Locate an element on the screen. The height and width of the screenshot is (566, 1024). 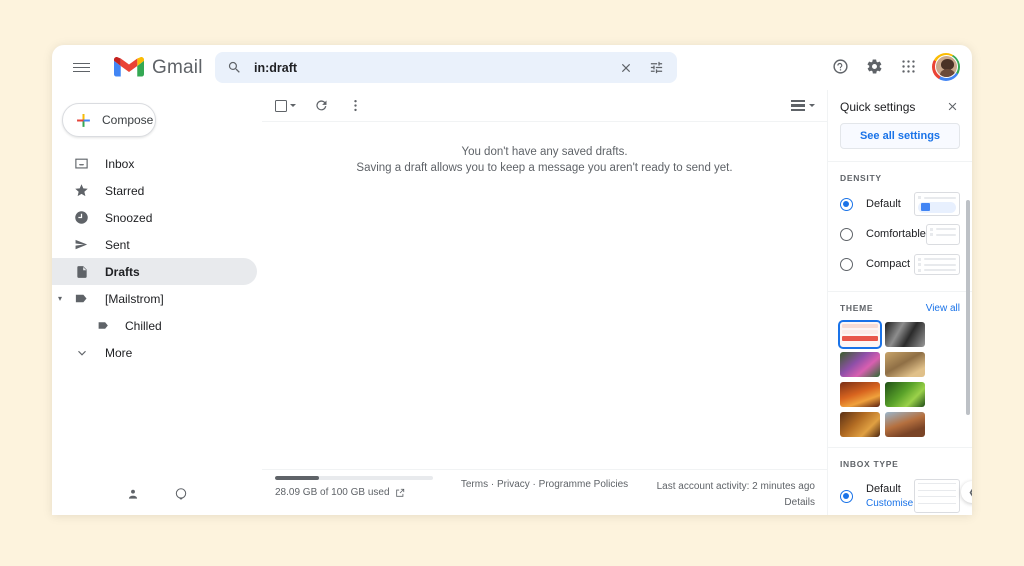
inbox-type-section-title: INBOX TYPE is located at coordinates (869, 464).